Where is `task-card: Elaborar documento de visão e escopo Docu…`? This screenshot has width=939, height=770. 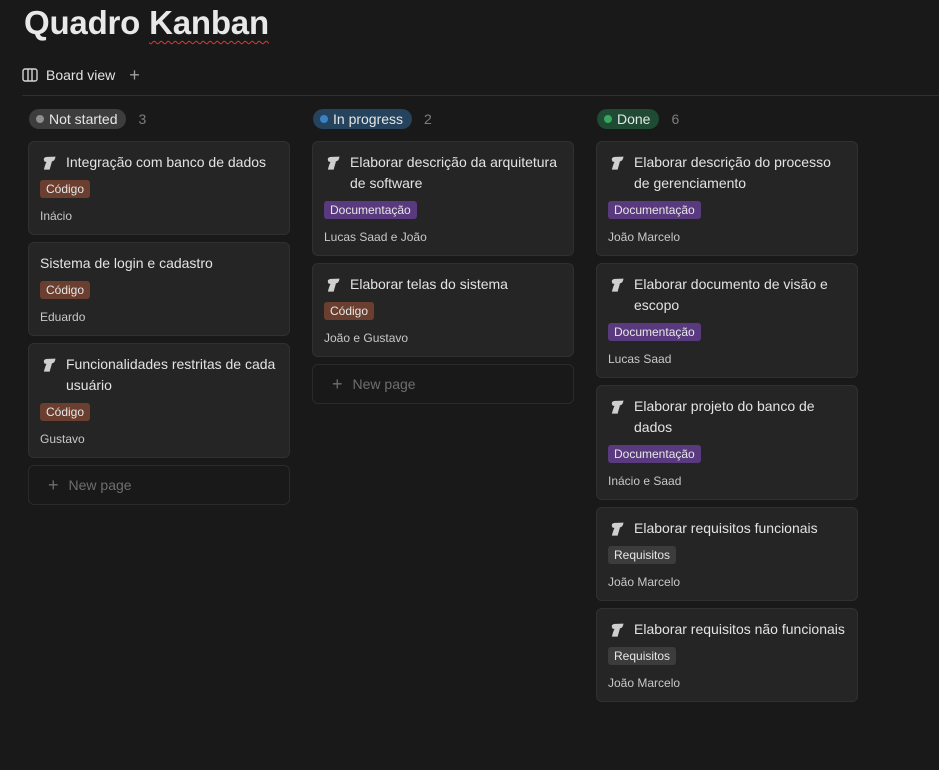
task-card: Elaborar documento de visão e escopo Docu… is located at coordinates (727, 320).